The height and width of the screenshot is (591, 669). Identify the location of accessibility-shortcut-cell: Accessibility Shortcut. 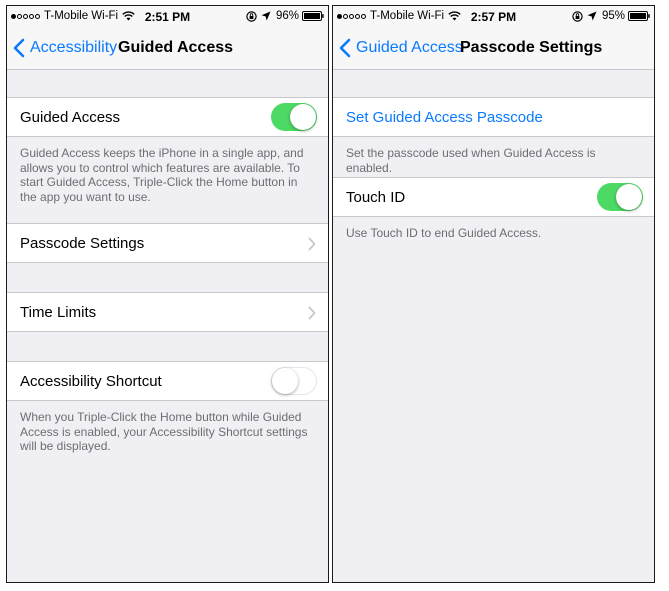
(167, 381).